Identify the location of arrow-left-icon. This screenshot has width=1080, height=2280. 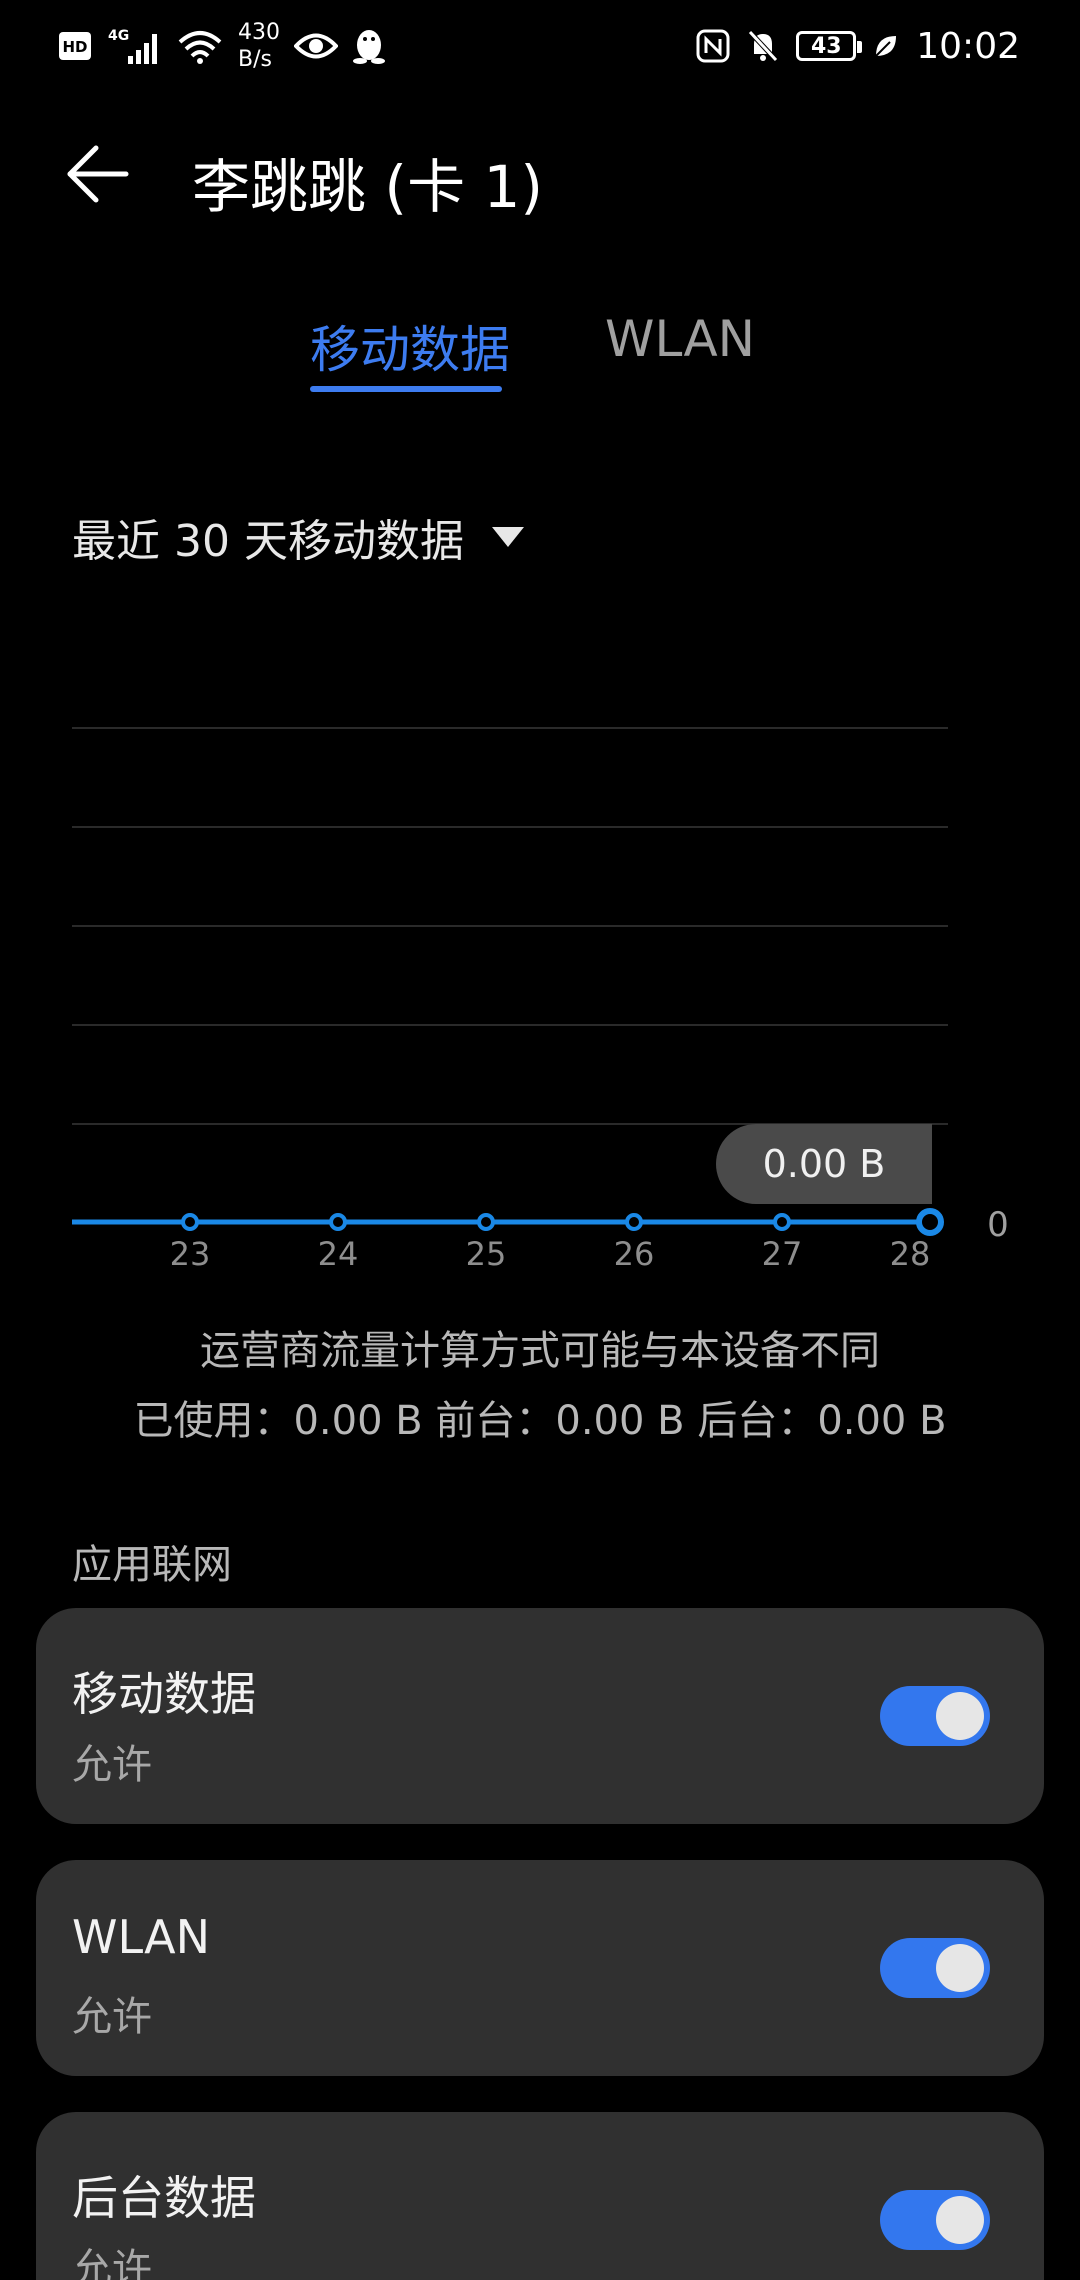
(98, 176).